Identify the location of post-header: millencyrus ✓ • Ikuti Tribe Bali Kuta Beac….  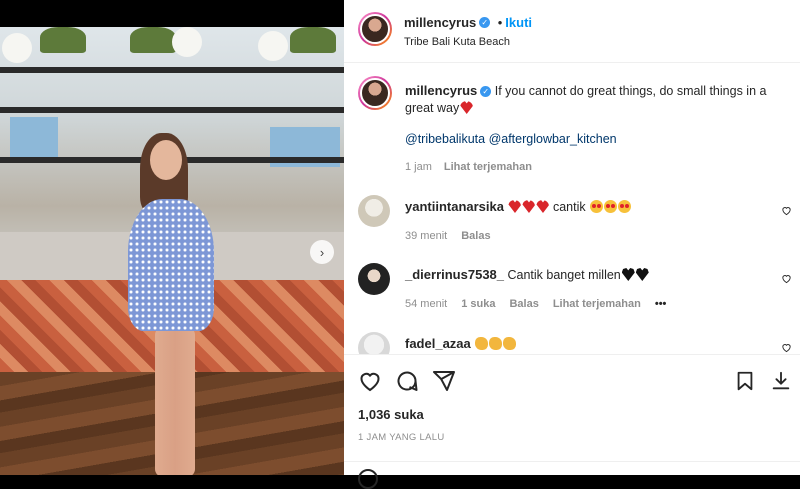
(572, 31).